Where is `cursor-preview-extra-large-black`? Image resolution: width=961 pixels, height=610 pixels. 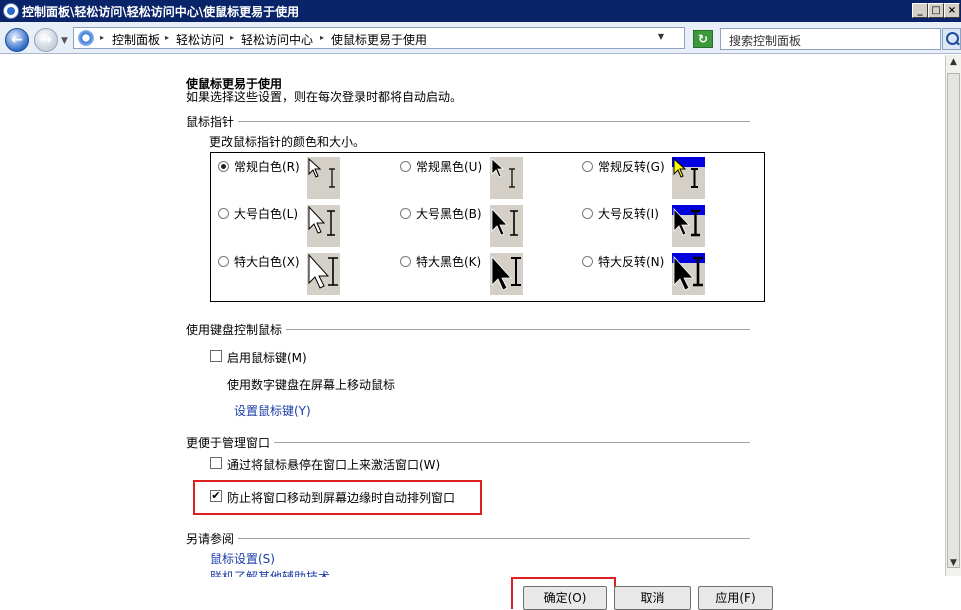 cursor-preview-extra-large-black is located at coordinates (506, 274).